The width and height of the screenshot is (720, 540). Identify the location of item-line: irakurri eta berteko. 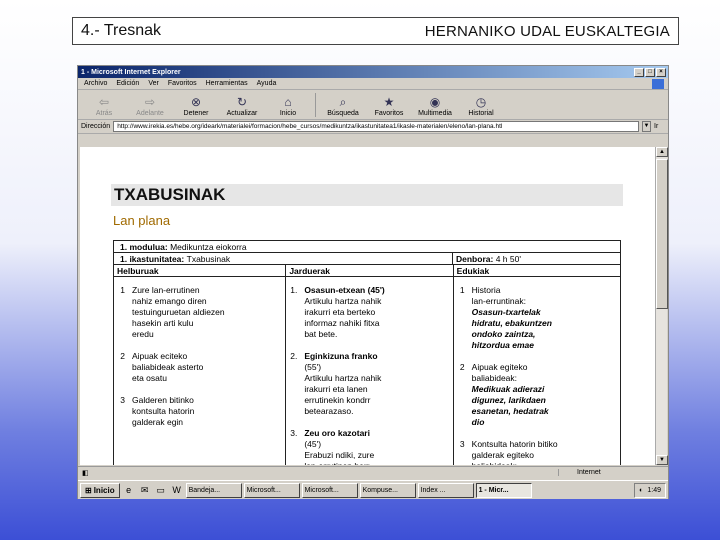
(340, 312).